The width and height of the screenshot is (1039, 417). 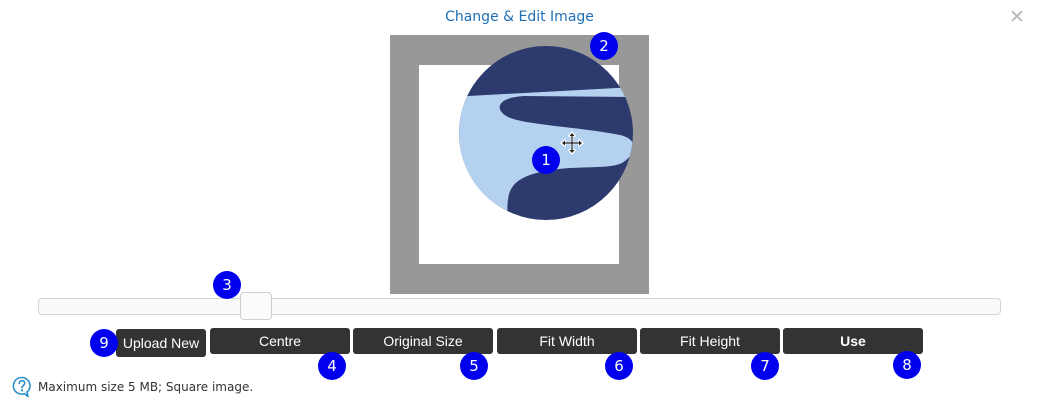 I want to click on fit-width-button: Fit Width, so click(x=567, y=341).